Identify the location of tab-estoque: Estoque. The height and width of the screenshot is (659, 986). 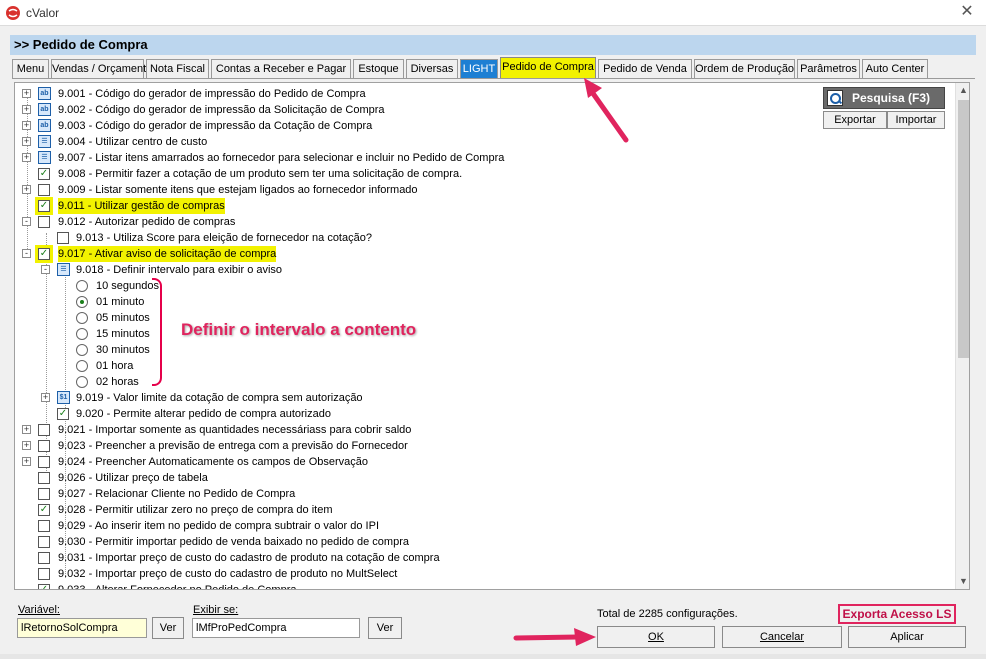
(378, 69).